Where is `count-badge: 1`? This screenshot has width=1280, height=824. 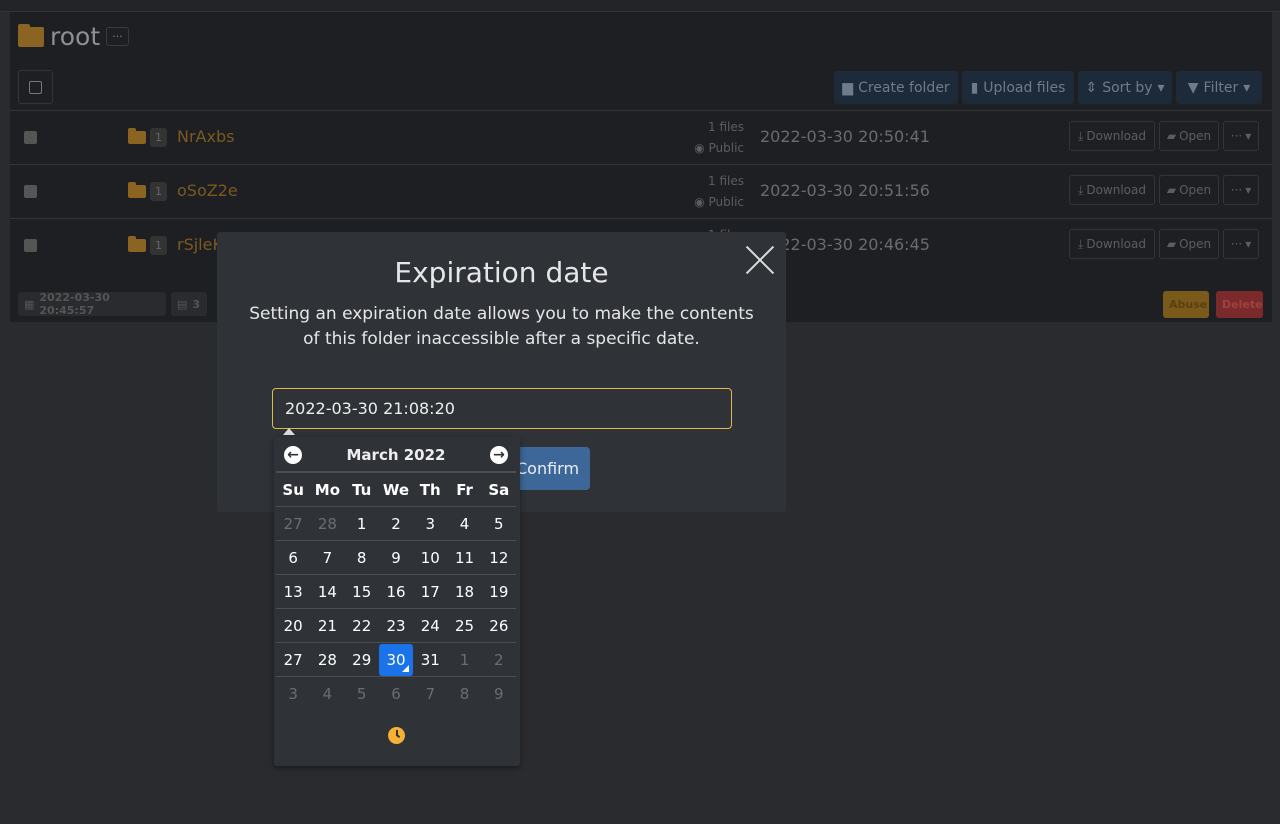 count-badge: 1 is located at coordinates (158, 191).